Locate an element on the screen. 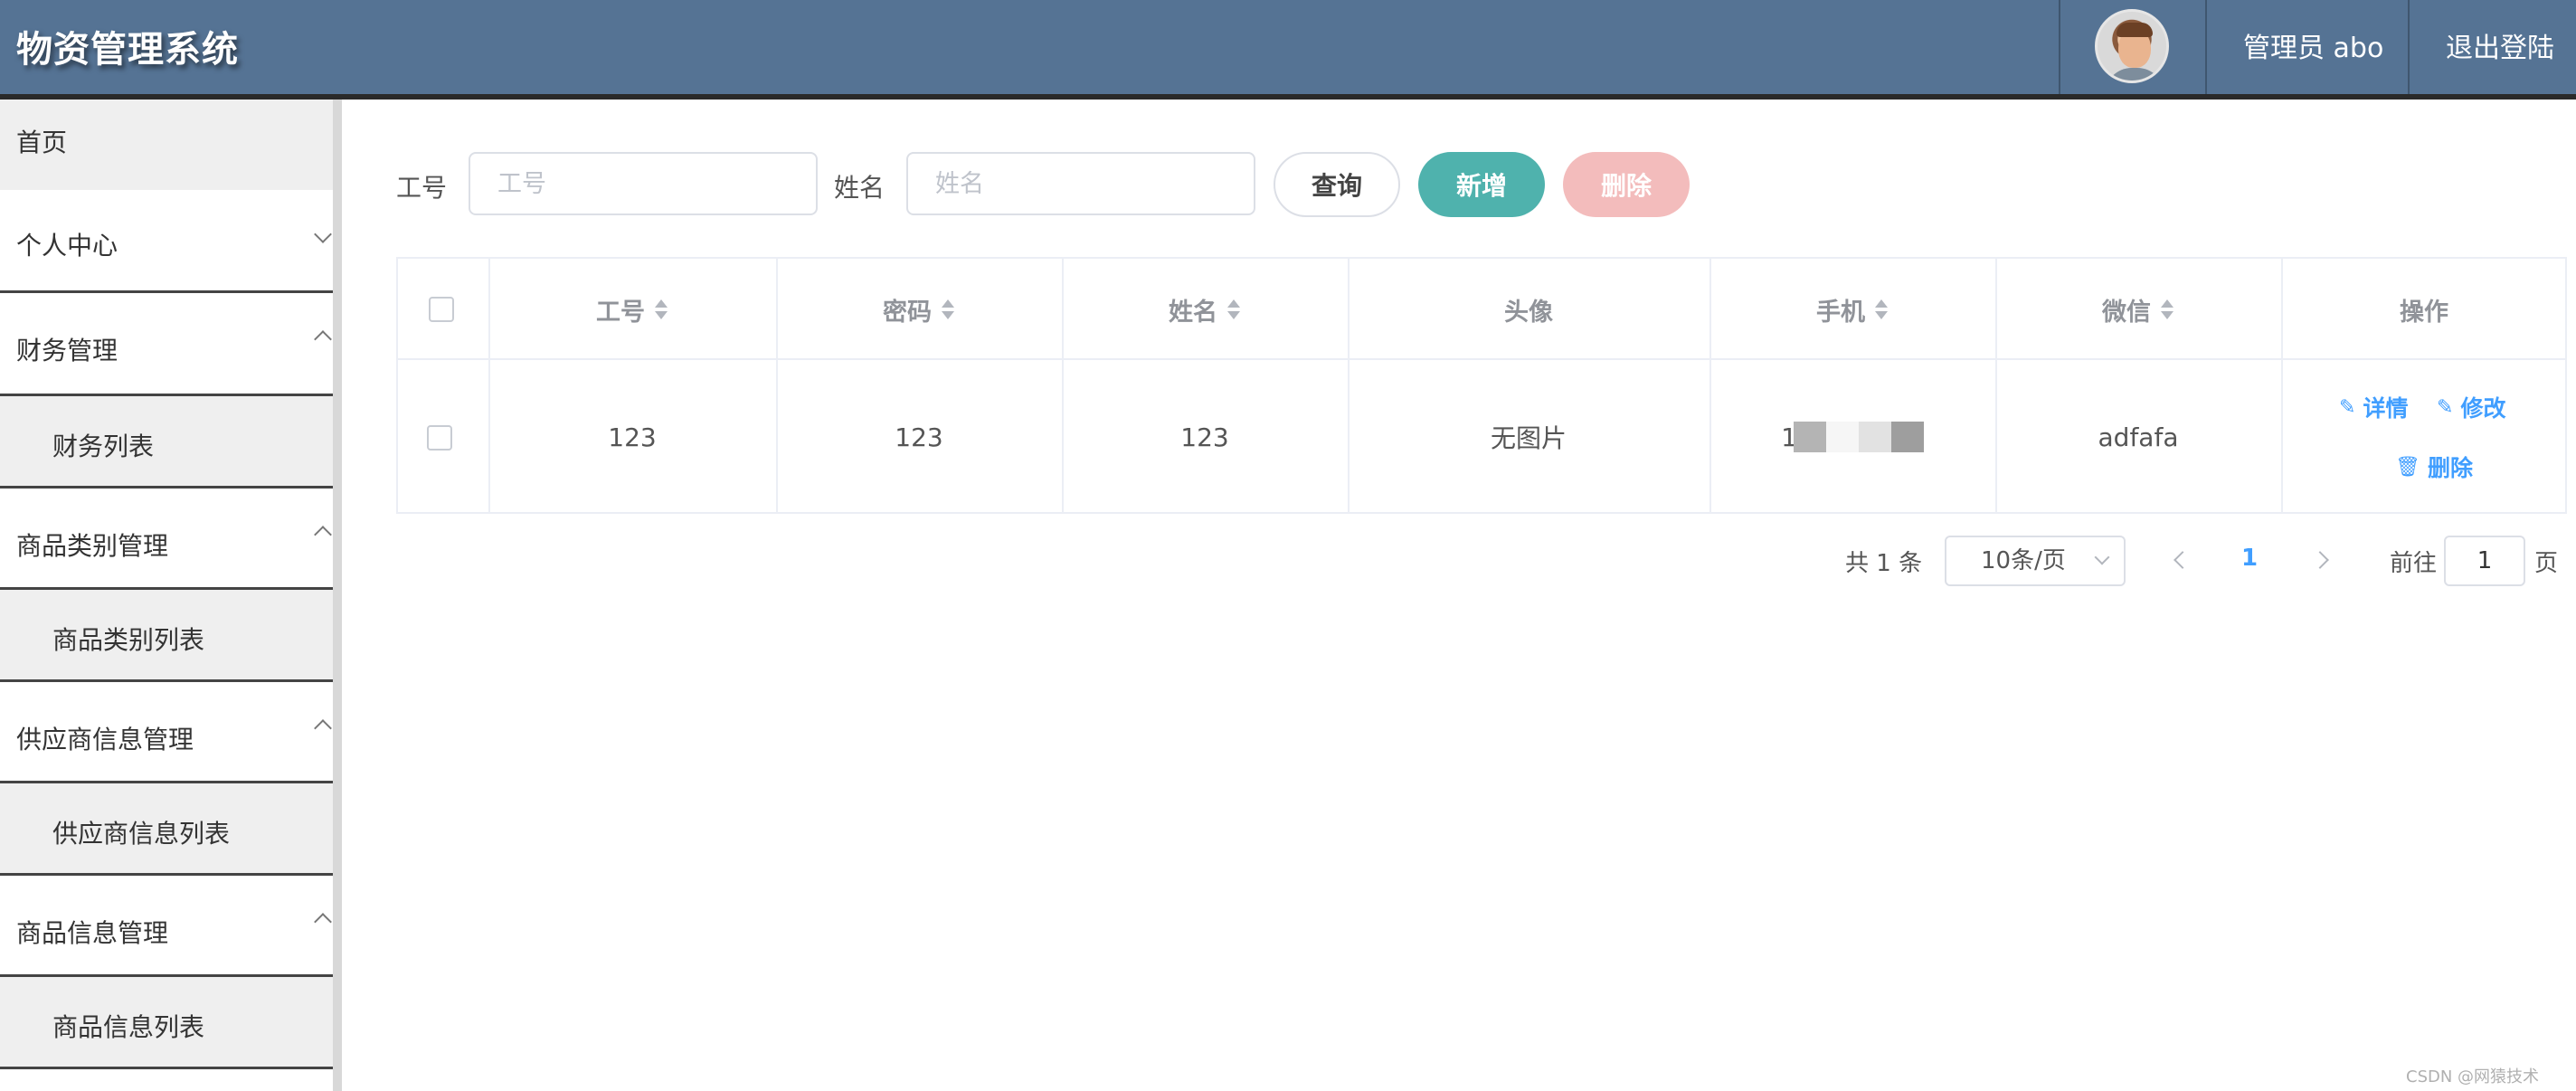 The height and width of the screenshot is (1091, 2576). current-user-label: 管理员 abo is located at coordinates (2314, 48).